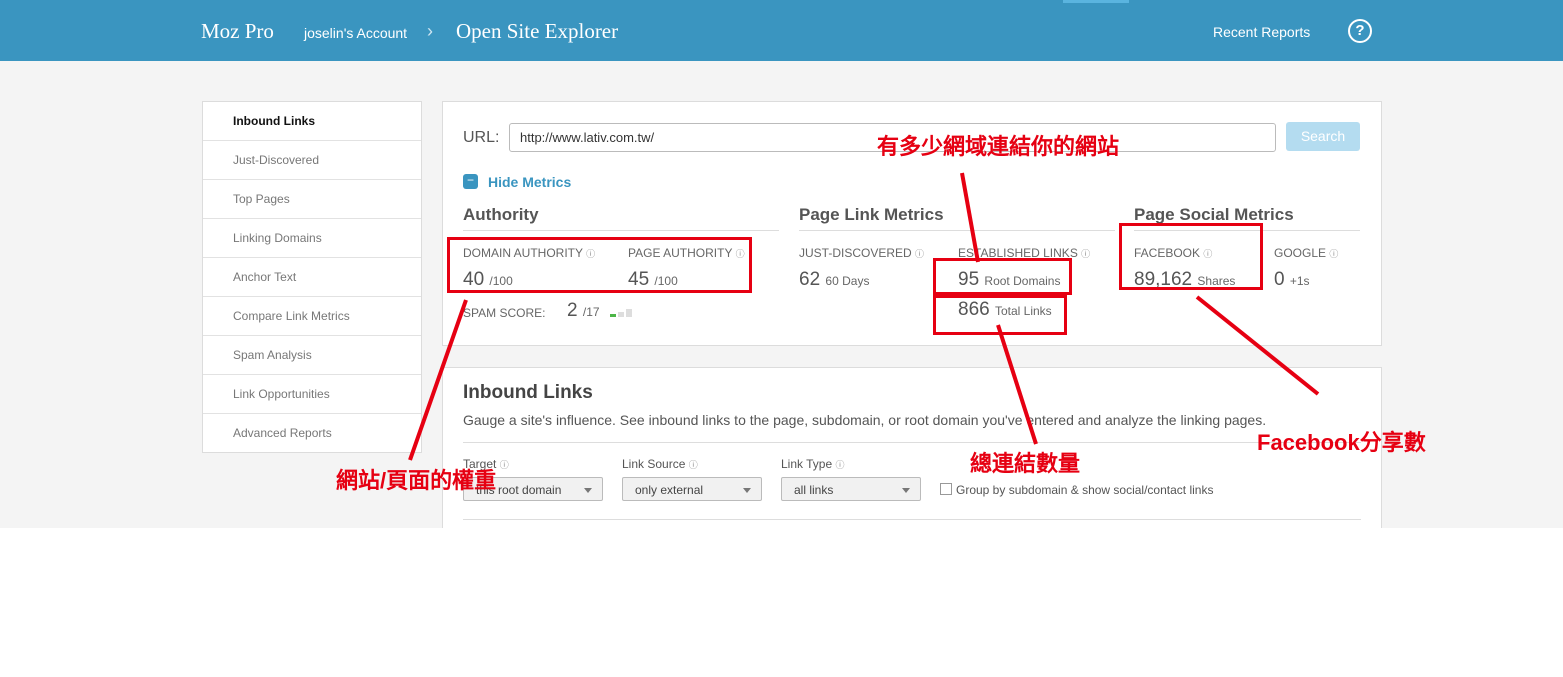 This screenshot has width=1563, height=677. What do you see at coordinates (1341, 442) in the screenshot?
I see `facebook-annotation-text: Facebook分享數` at bounding box center [1341, 442].